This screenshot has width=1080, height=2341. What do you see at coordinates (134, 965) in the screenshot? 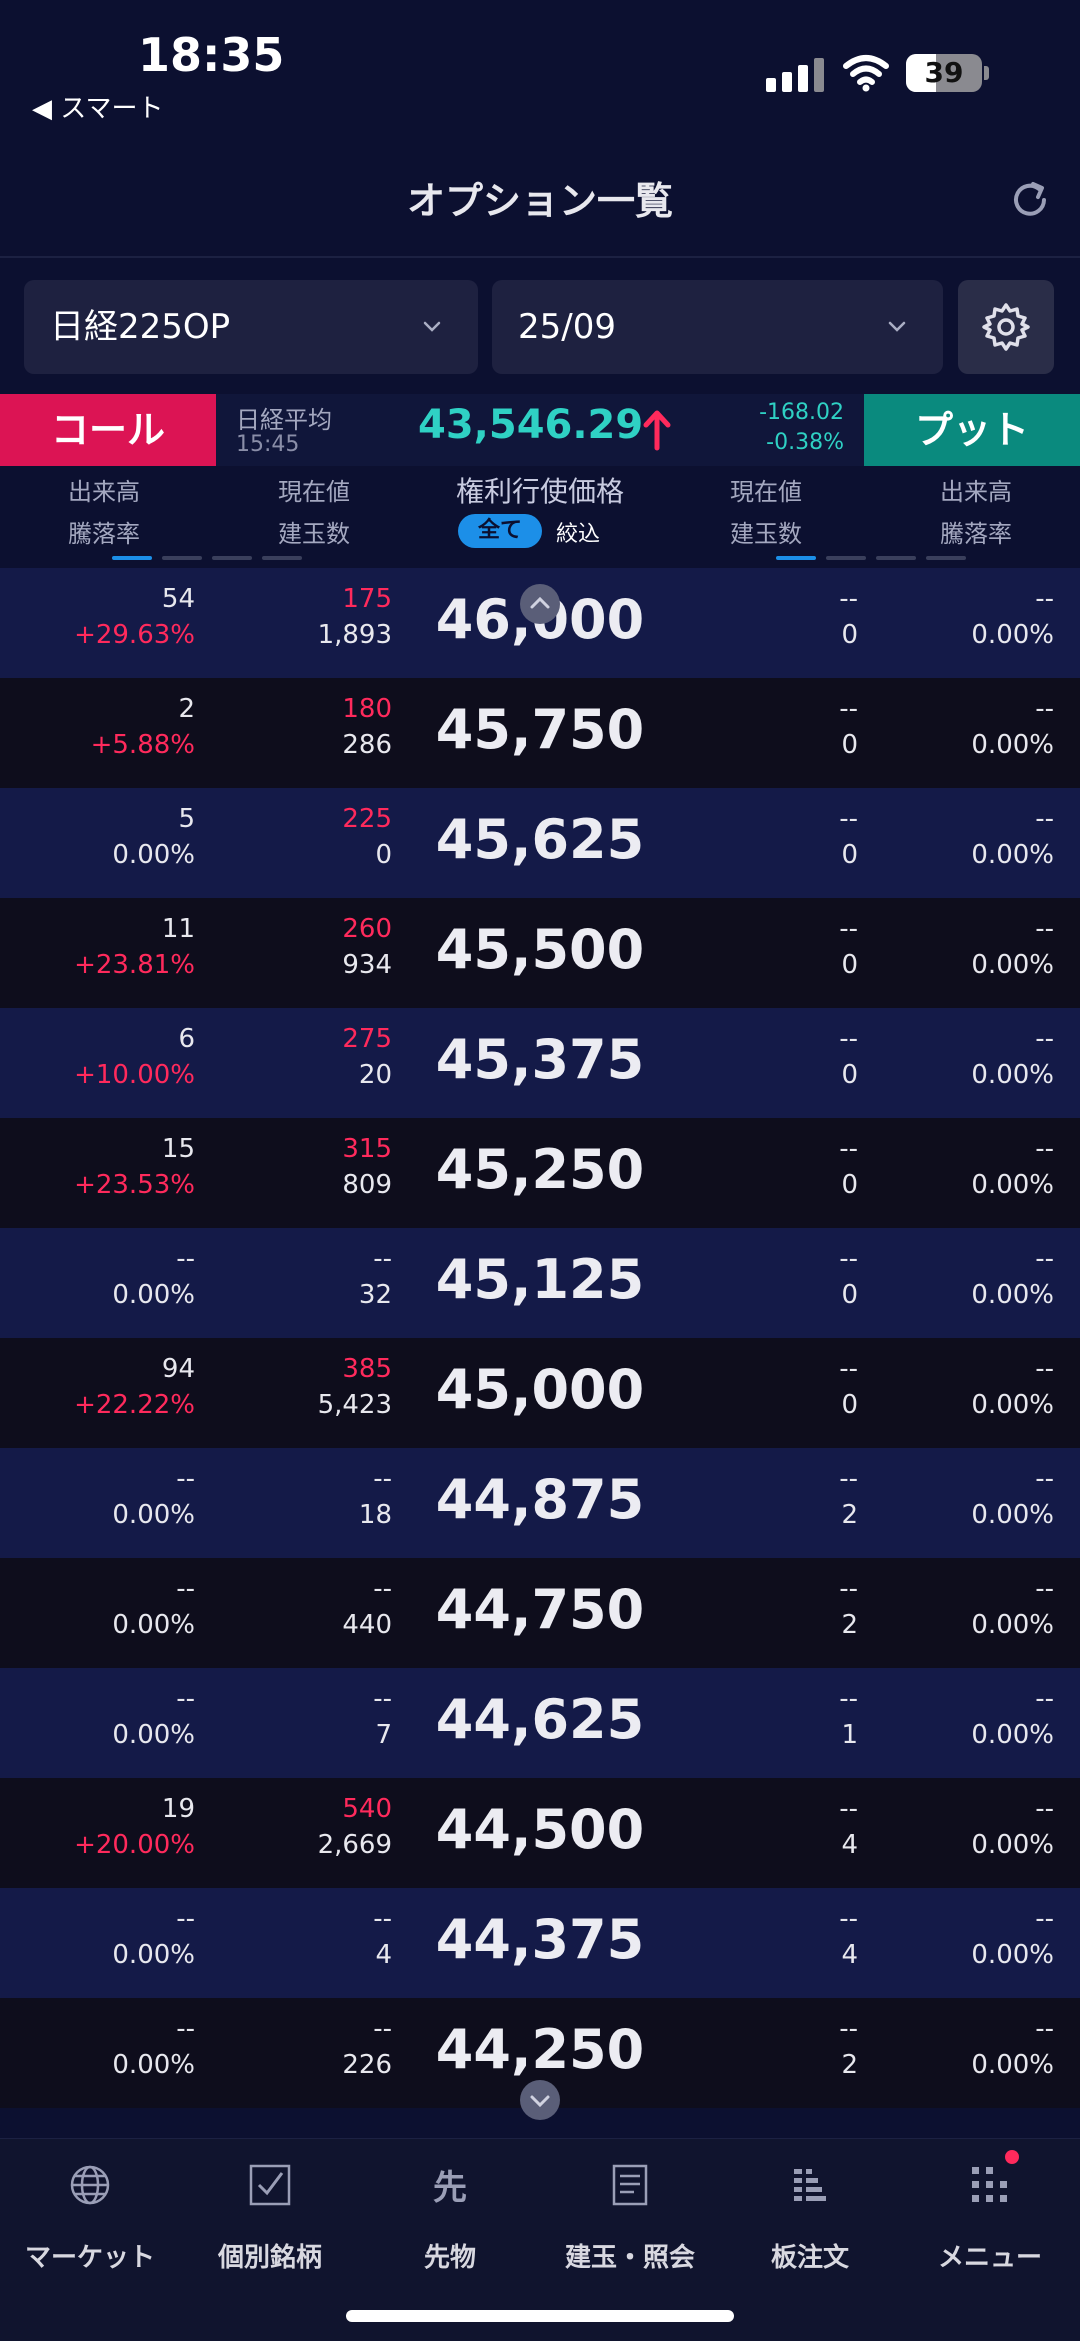
I see `call-change-rate: +23.81%` at bounding box center [134, 965].